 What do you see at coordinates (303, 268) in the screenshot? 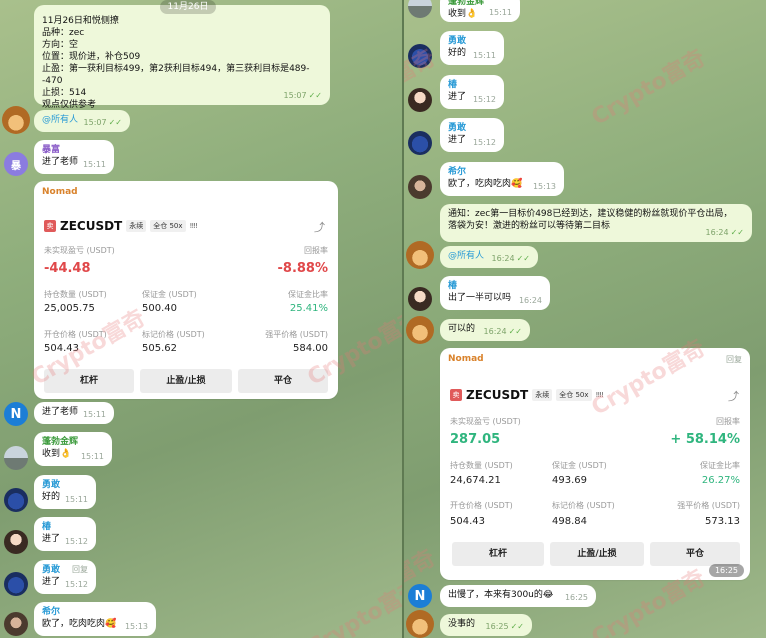
I see `roi-value: -8.88%` at bounding box center [303, 268].